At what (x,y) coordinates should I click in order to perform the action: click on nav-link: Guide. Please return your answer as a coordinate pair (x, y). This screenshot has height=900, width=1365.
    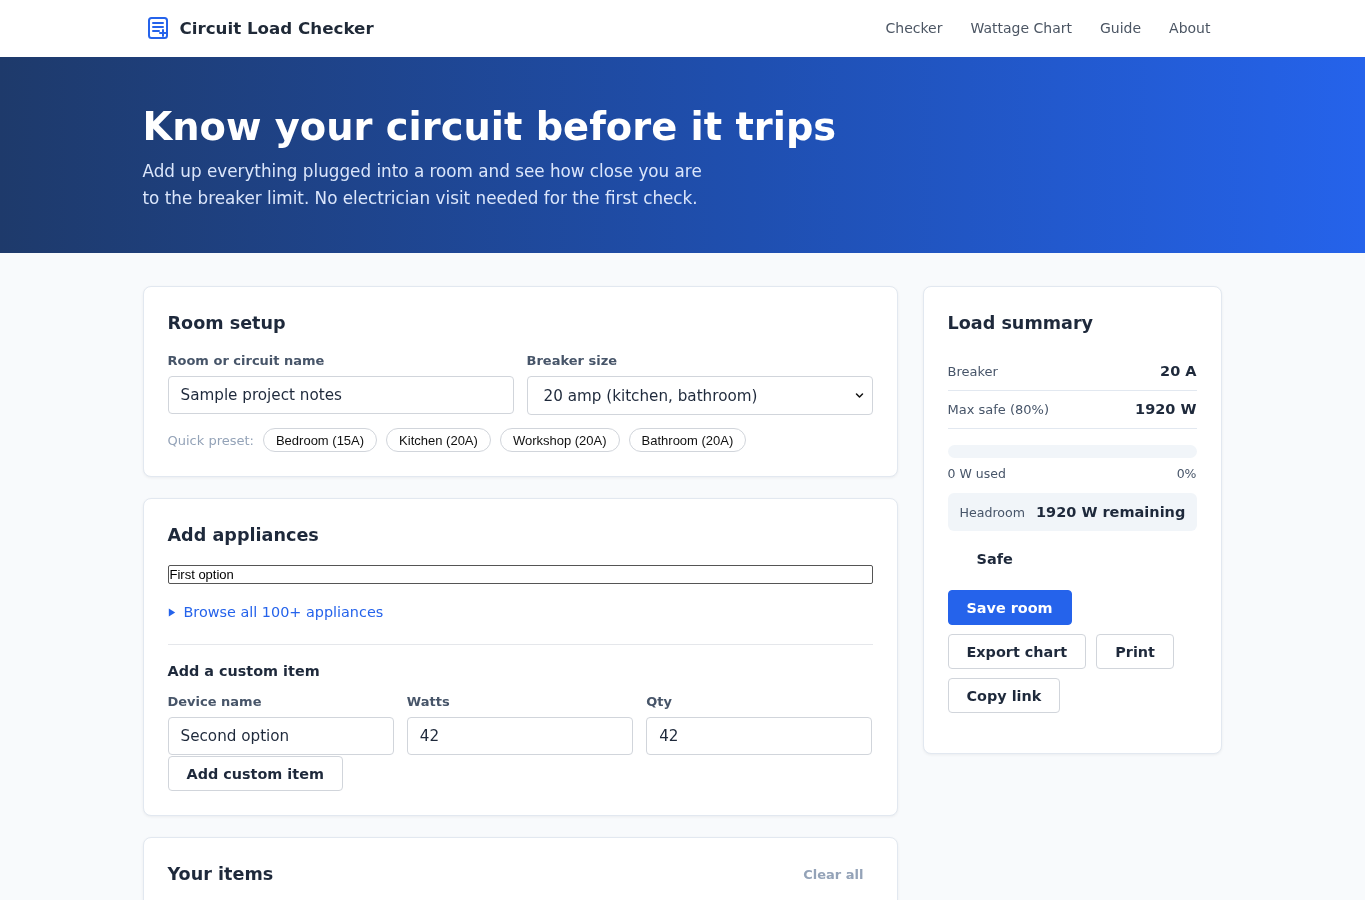
    Looking at the image, I should click on (1120, 27).